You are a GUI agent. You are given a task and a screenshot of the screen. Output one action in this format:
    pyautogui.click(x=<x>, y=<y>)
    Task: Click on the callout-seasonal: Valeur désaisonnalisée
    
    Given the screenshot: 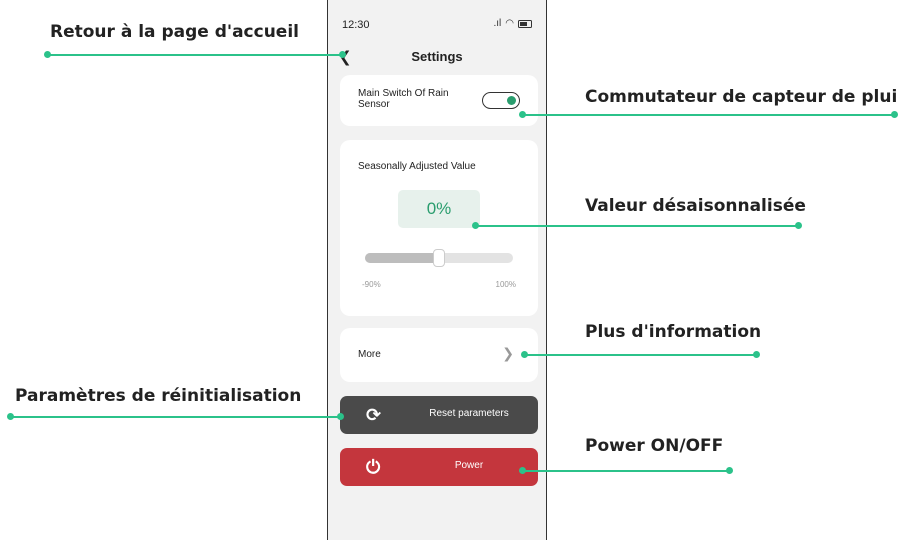 What is the action you would take?
    pyautogui.click(x=695, y=206)
    